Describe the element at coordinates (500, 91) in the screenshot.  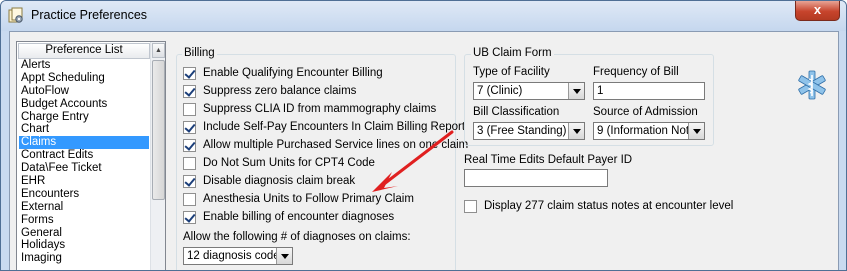
I see `type-of-facility-value: 7 (Clinic)` at that location.